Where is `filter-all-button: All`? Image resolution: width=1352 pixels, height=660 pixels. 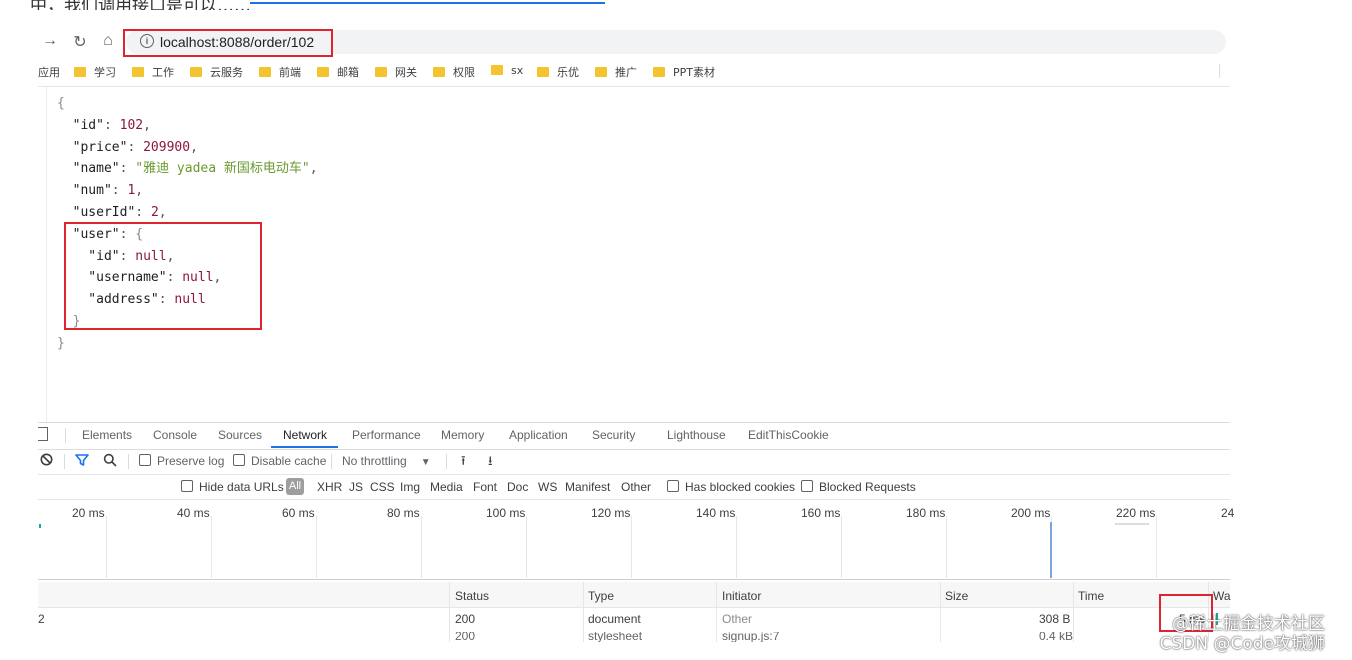 filter-all-button: All is located at coordinates (295, 486).